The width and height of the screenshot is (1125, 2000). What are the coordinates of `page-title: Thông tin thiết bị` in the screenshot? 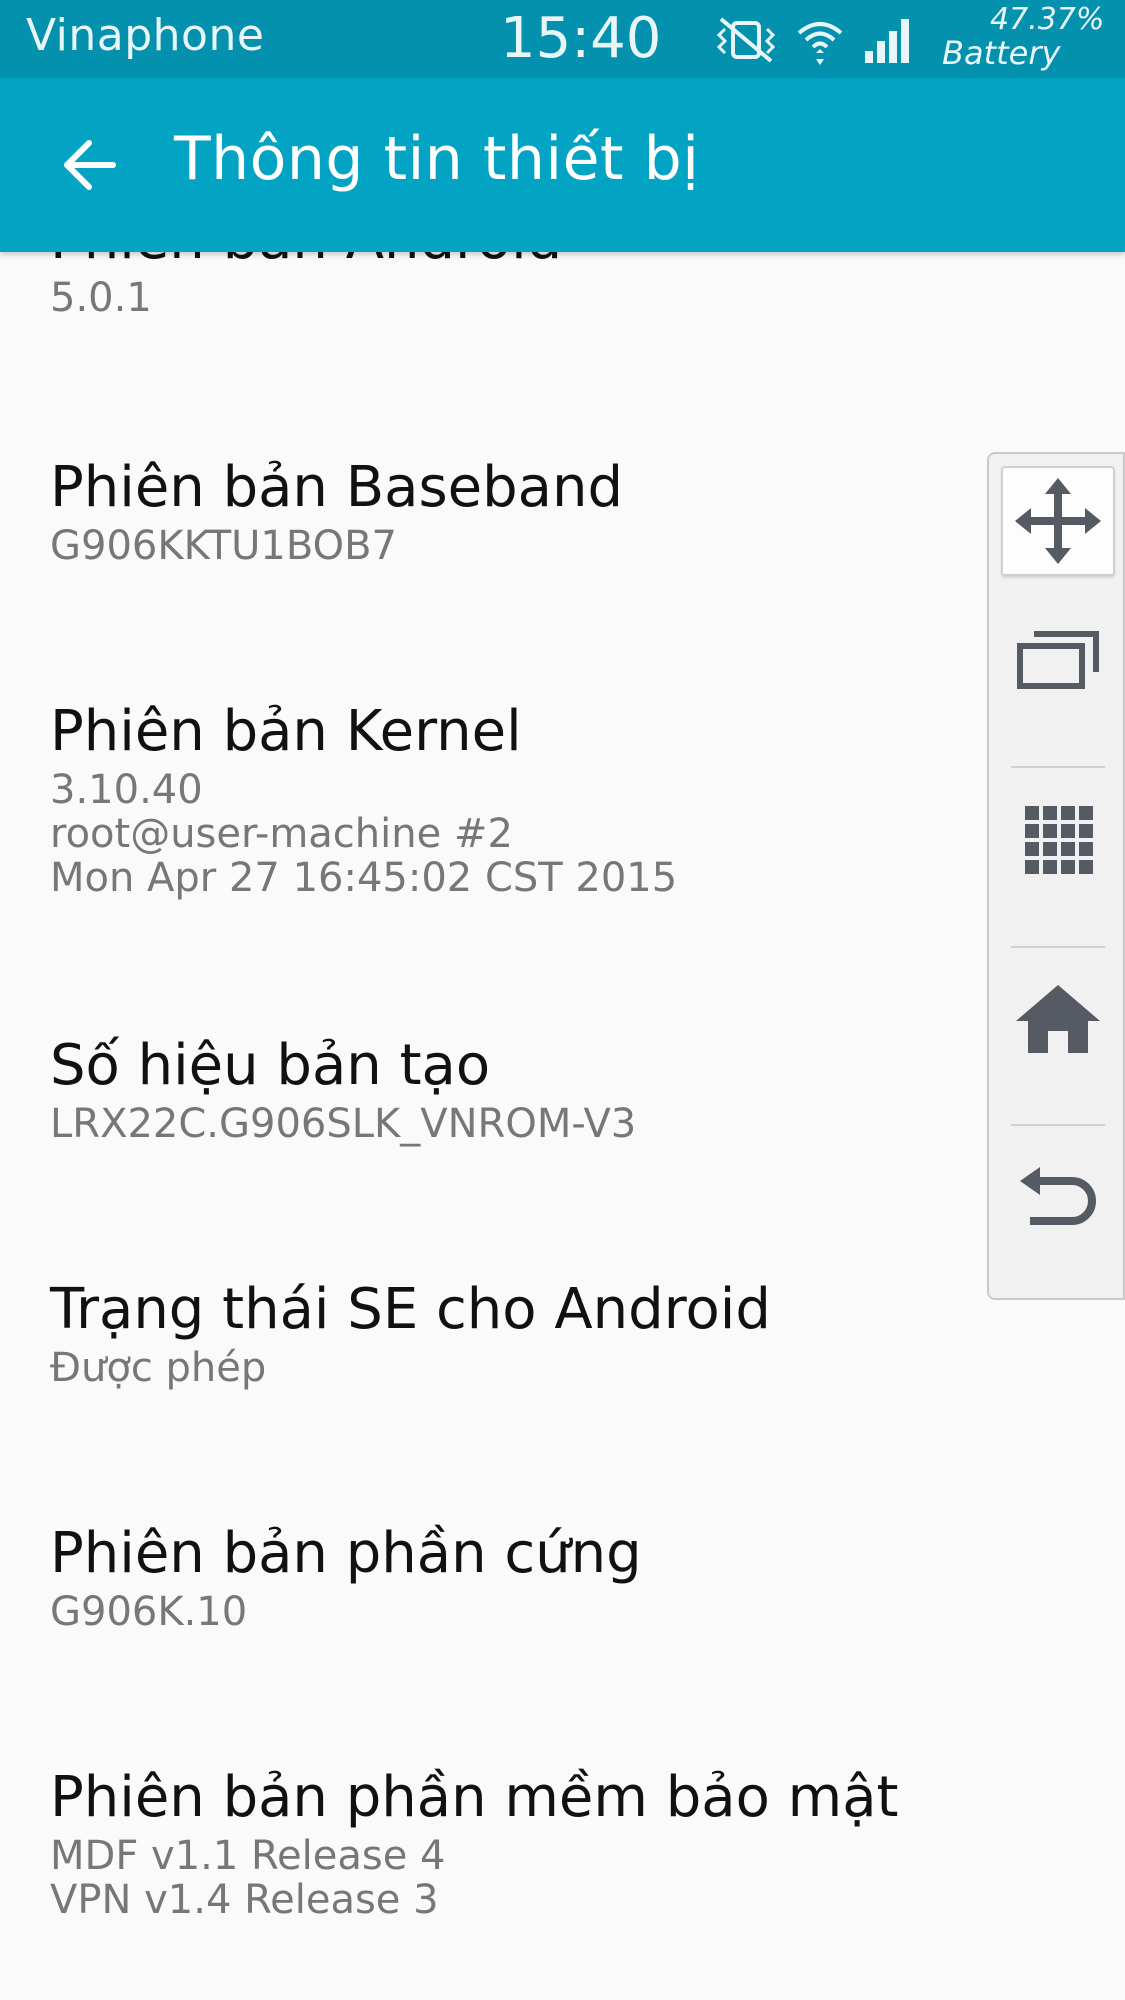 It's located at (437, 159).